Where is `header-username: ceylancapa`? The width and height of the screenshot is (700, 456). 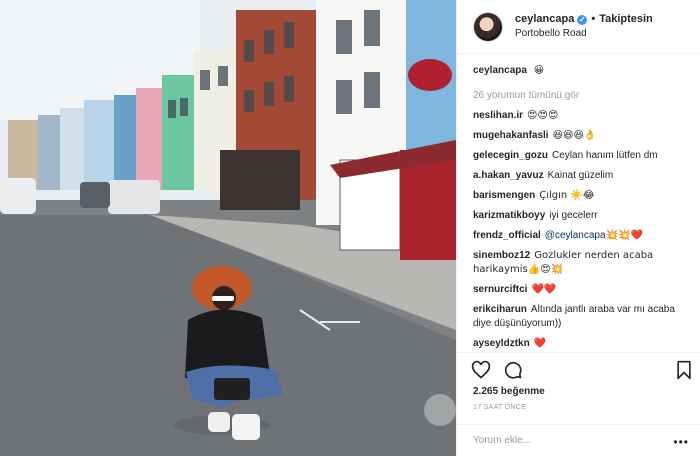 header-username: ceylancapa is located at coordinates (544, 19).